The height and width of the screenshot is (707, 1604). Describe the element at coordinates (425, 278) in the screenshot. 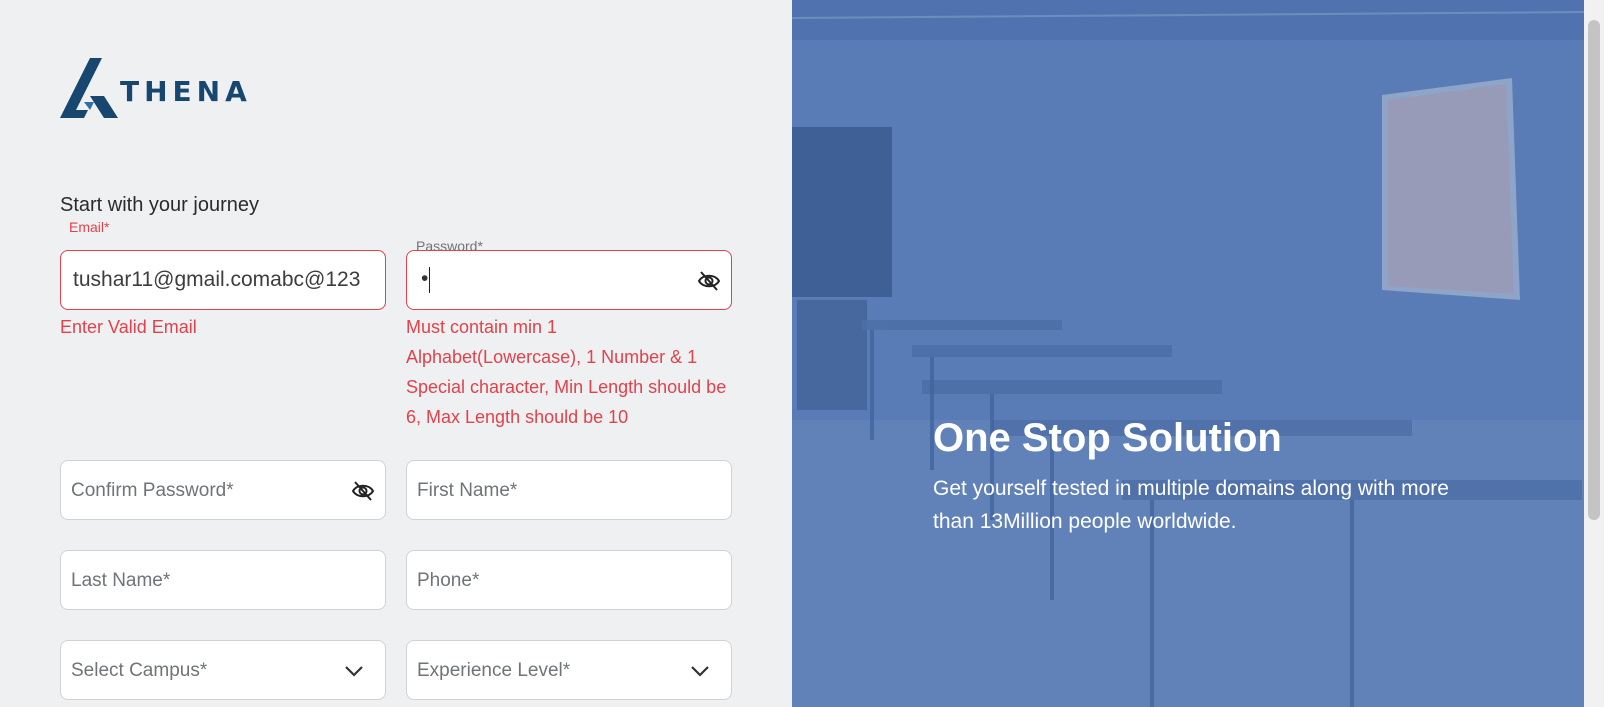

I see `password-value: •` at that location.